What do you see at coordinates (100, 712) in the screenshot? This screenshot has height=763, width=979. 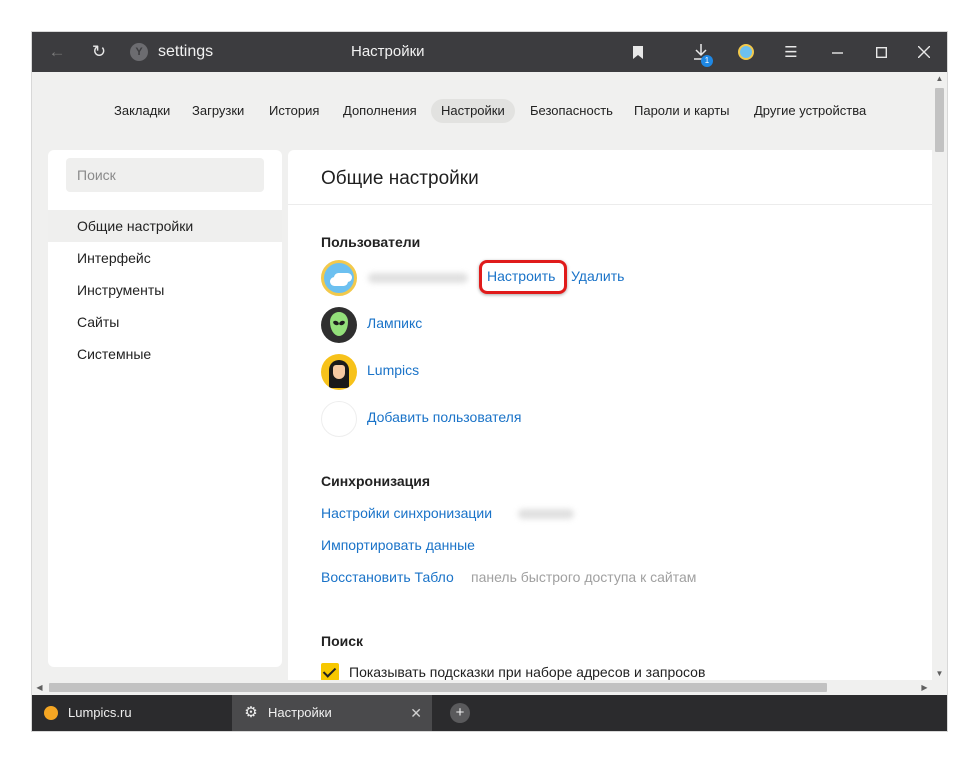 I see `tab-label: Lumpics.ru` at bounding box center [100, 712].